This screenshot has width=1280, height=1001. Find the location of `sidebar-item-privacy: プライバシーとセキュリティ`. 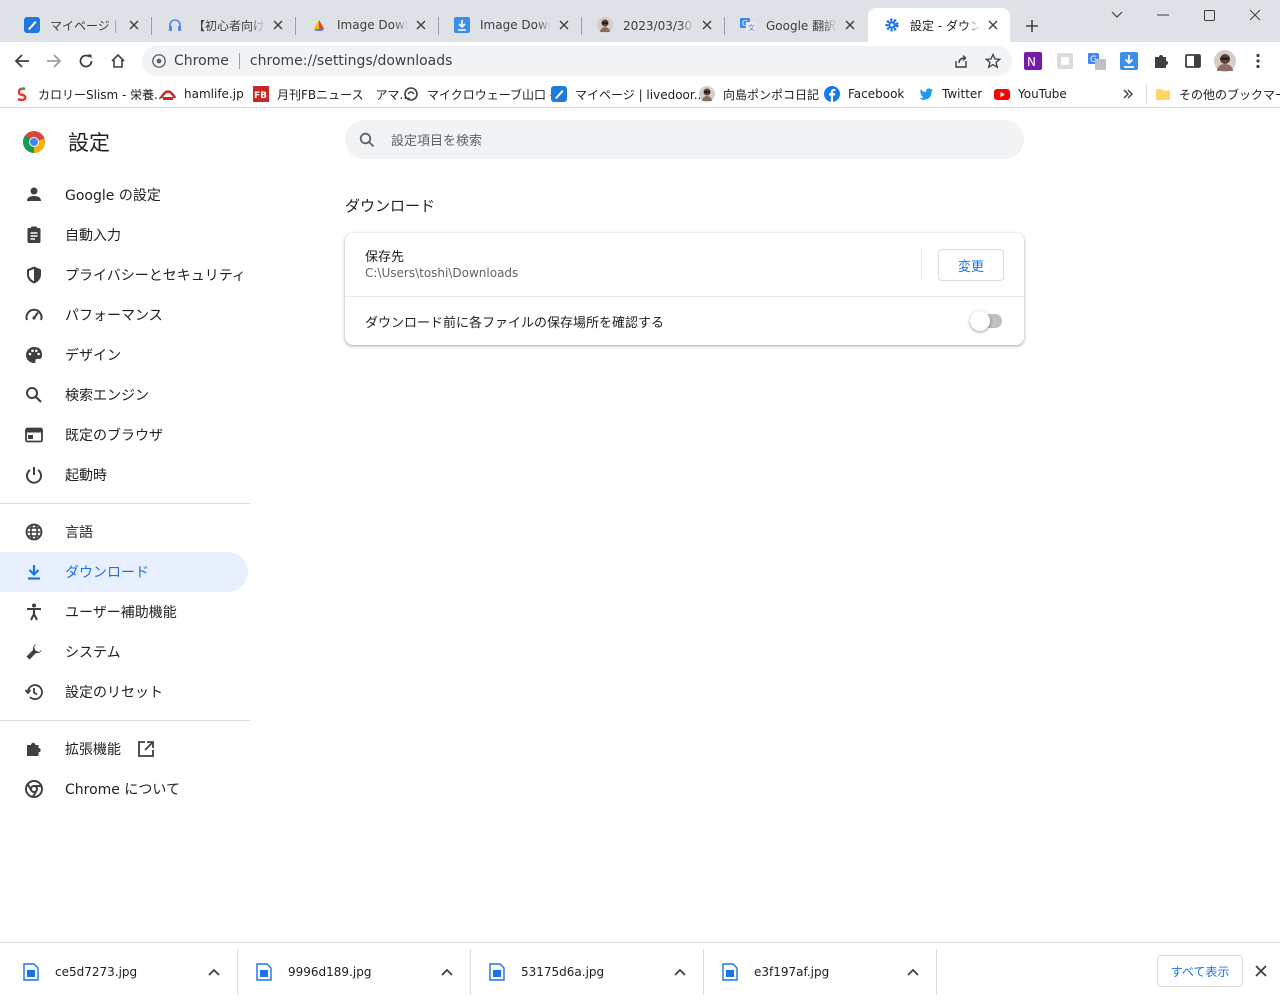

sidebar-item-privacy: プライバシーとセキュリティ is located at coordinates (125, 275).